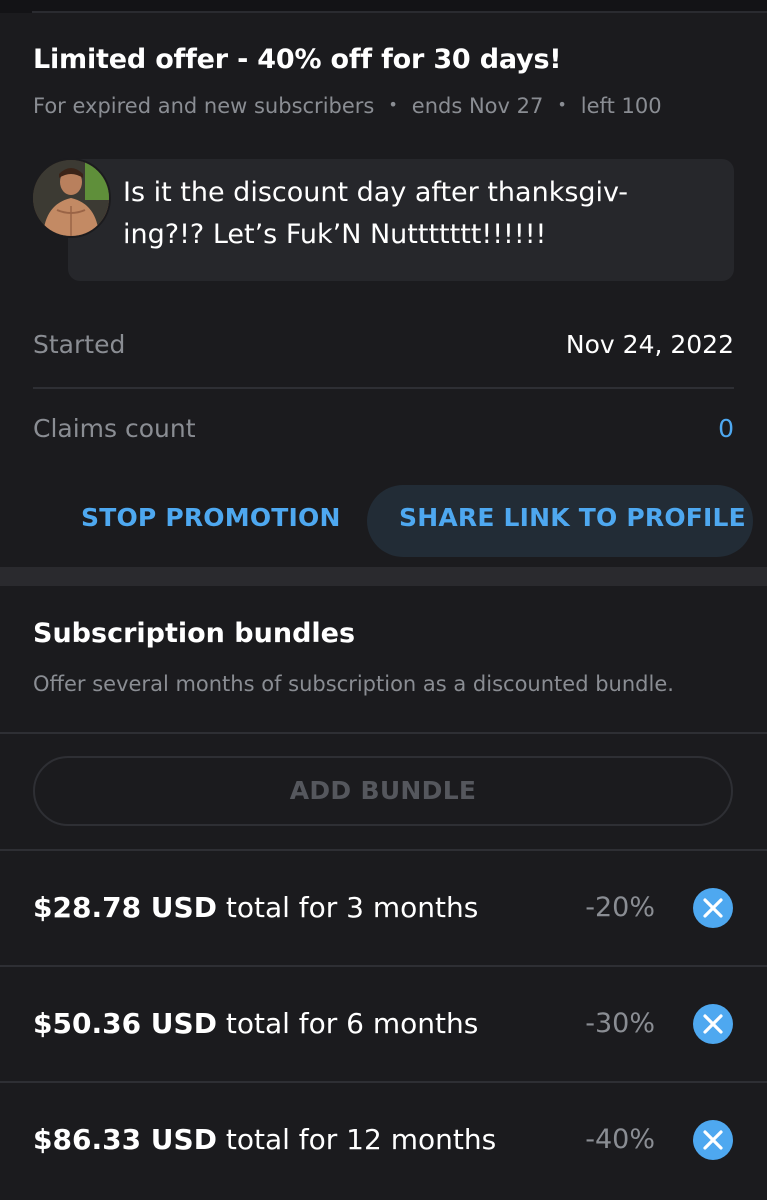 This screenshot has height=1200, width=767. Describe the element at coordinates (114, 428) in the screenshot. I see `claims-label: Claims count` at that location.